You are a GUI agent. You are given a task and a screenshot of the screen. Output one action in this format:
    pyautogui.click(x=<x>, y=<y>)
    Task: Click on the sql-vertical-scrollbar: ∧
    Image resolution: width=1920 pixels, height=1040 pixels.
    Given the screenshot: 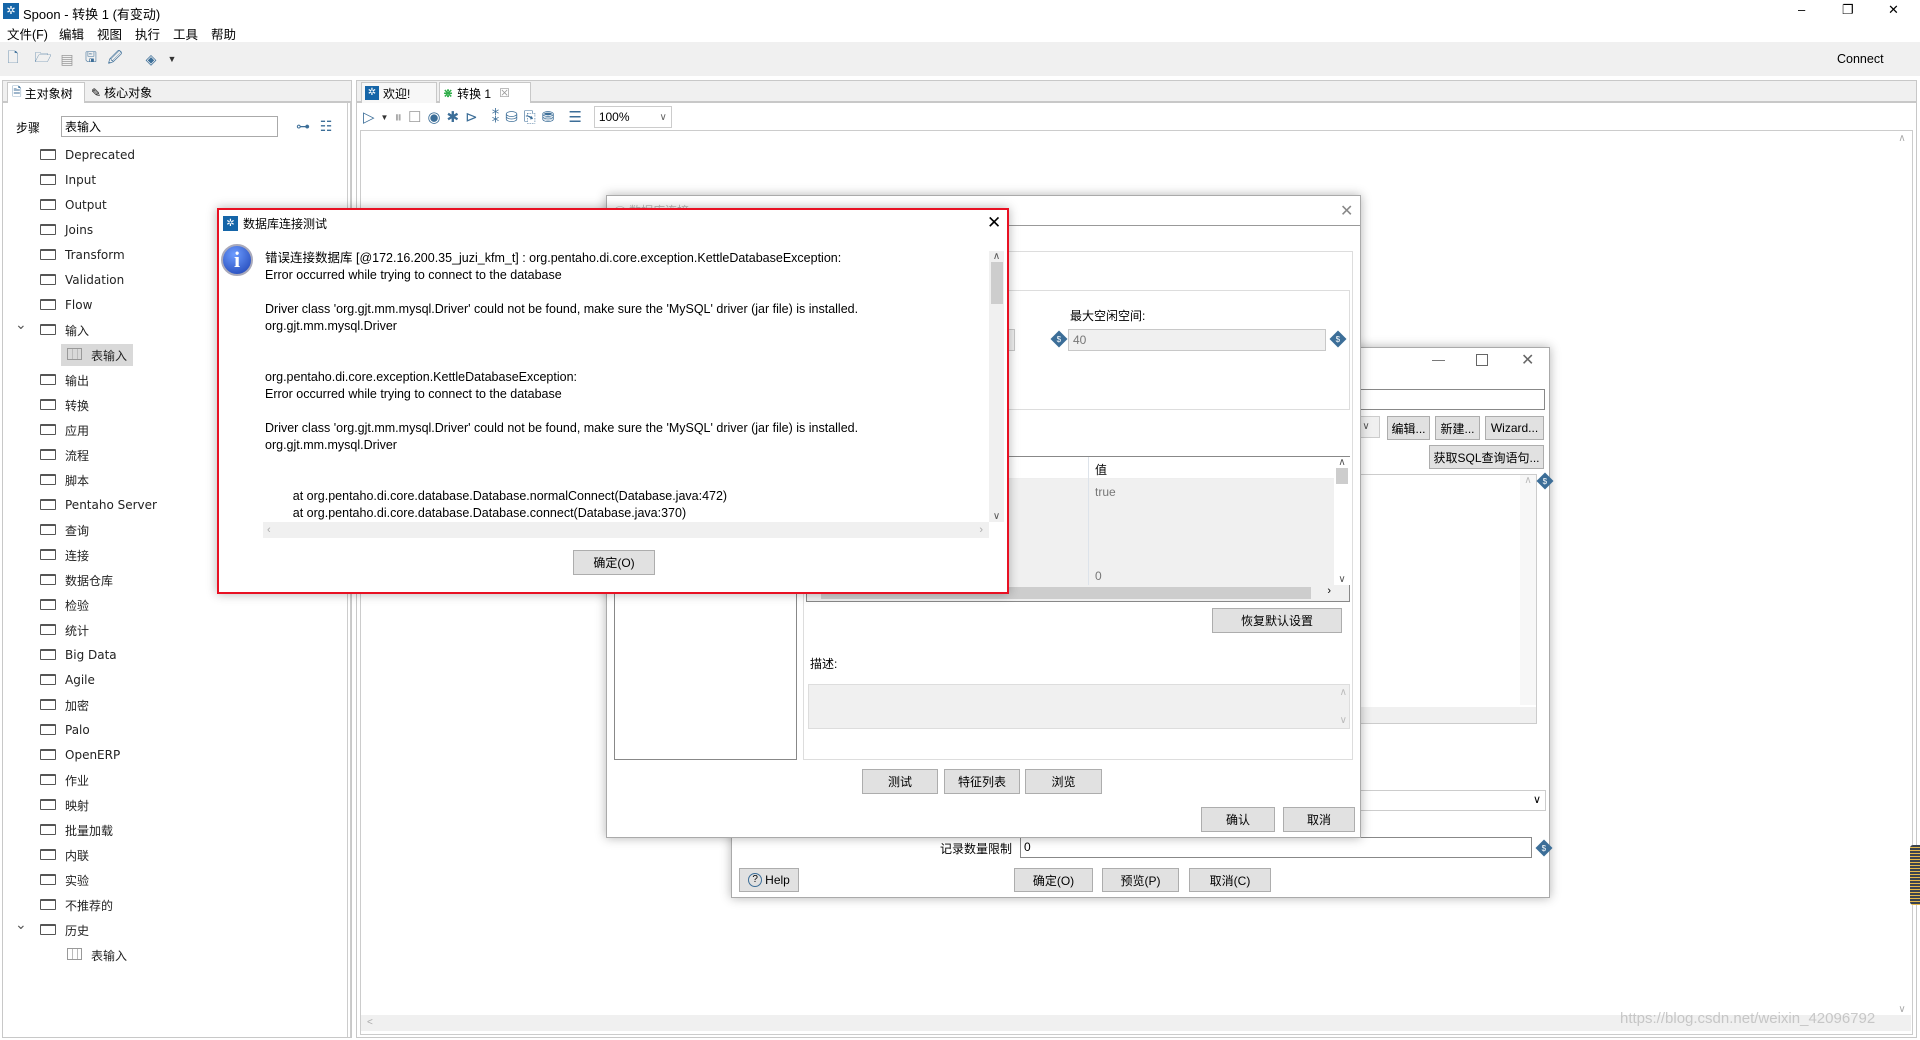 What is the action you would take?
    pyautogui.click(x=1528, y=590)
    